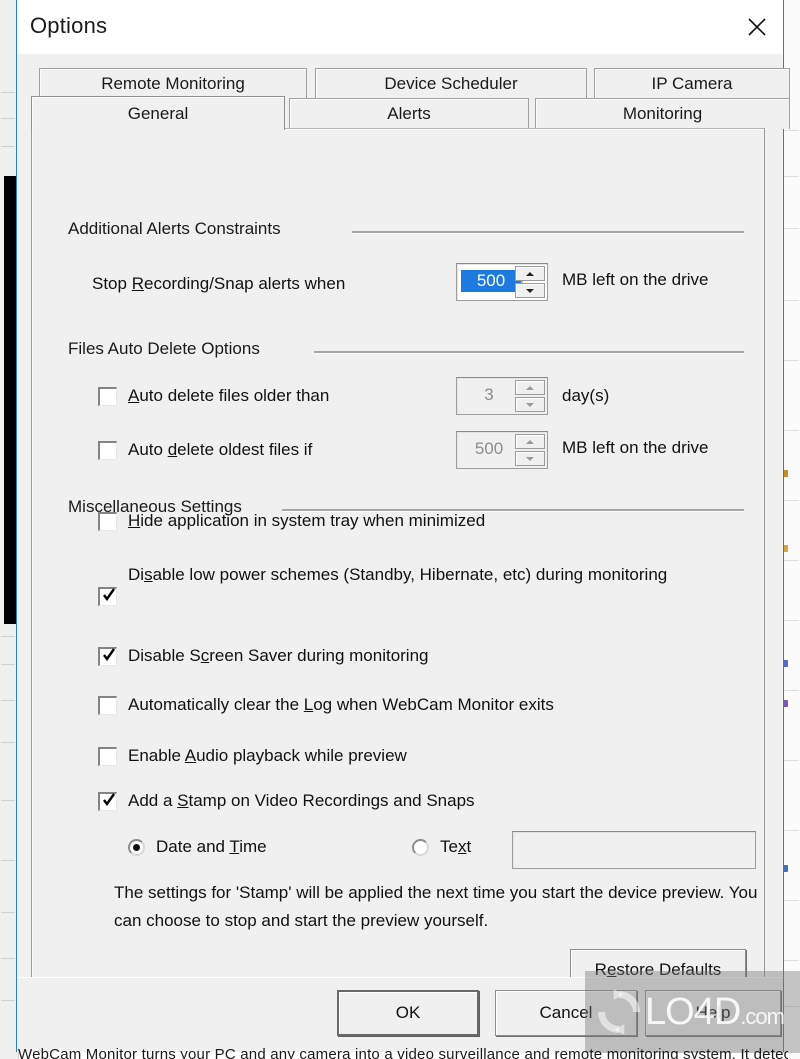 This screenshot has width=800, height=1059. I want to click on window-title: Options, so click(69, 25).